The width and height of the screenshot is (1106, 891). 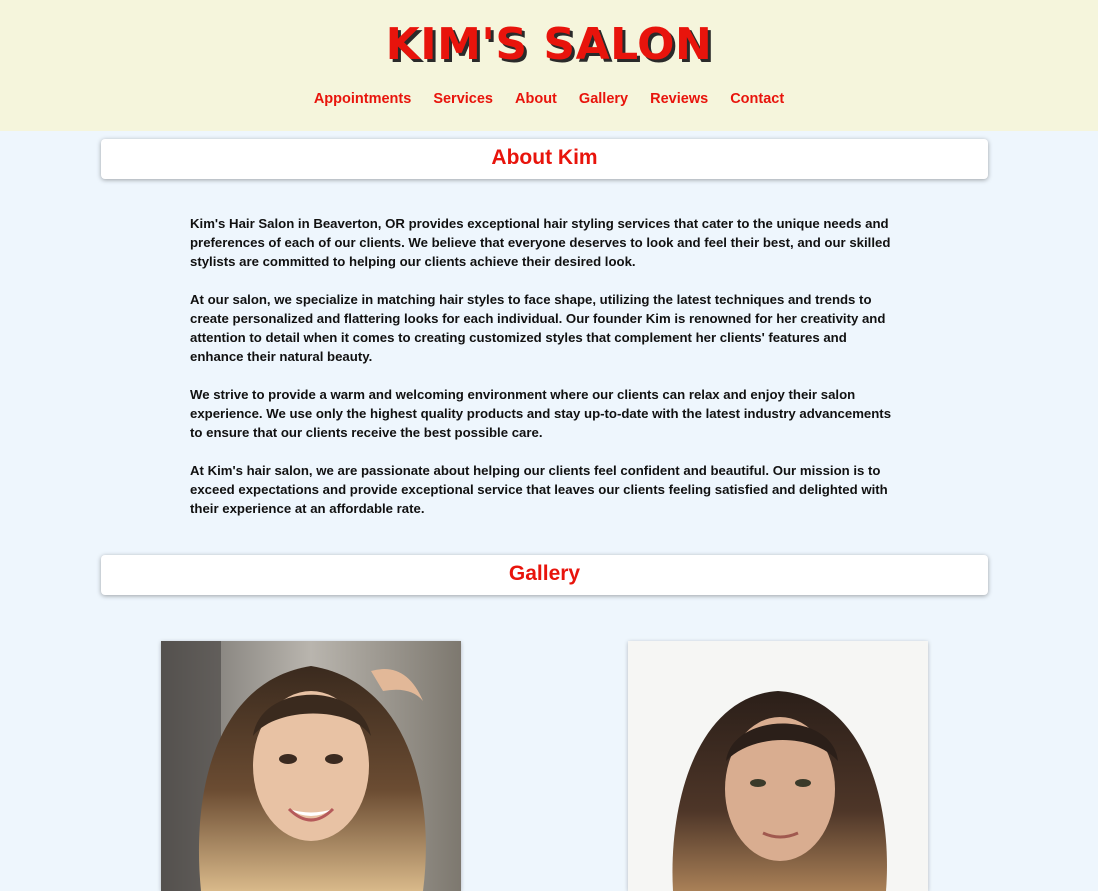 I want to click on nav-about-link: About, so click(x=536, y=99).